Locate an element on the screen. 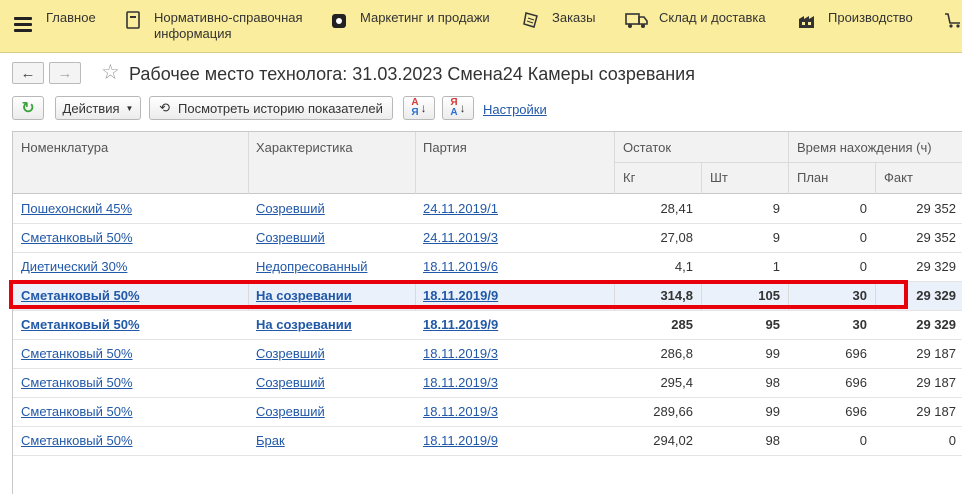  cart-icon is located at coordinates (953, 20).